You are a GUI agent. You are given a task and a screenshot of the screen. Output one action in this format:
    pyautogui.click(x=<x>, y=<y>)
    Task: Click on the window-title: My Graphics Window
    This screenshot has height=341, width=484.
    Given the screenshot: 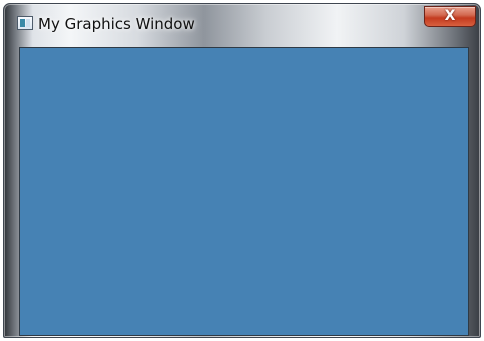 What is the action you would take?
    pyautogui.click(x=116, y=24)
    